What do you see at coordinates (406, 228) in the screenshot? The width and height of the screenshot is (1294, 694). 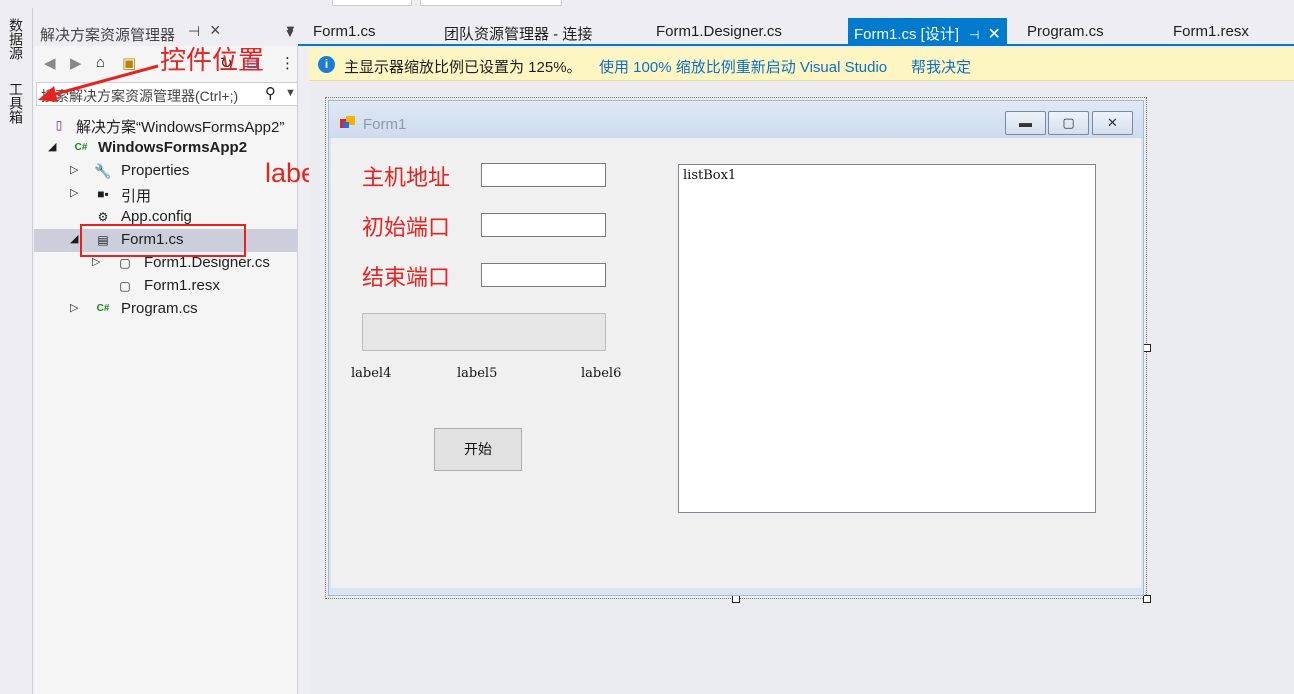 I see `start-port-label: 初始端口` at bounding box center [406, 228].